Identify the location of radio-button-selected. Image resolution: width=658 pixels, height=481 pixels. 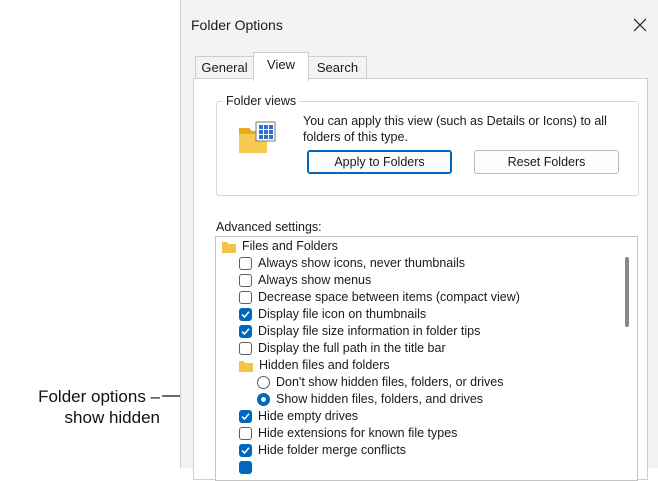
(263, 399).